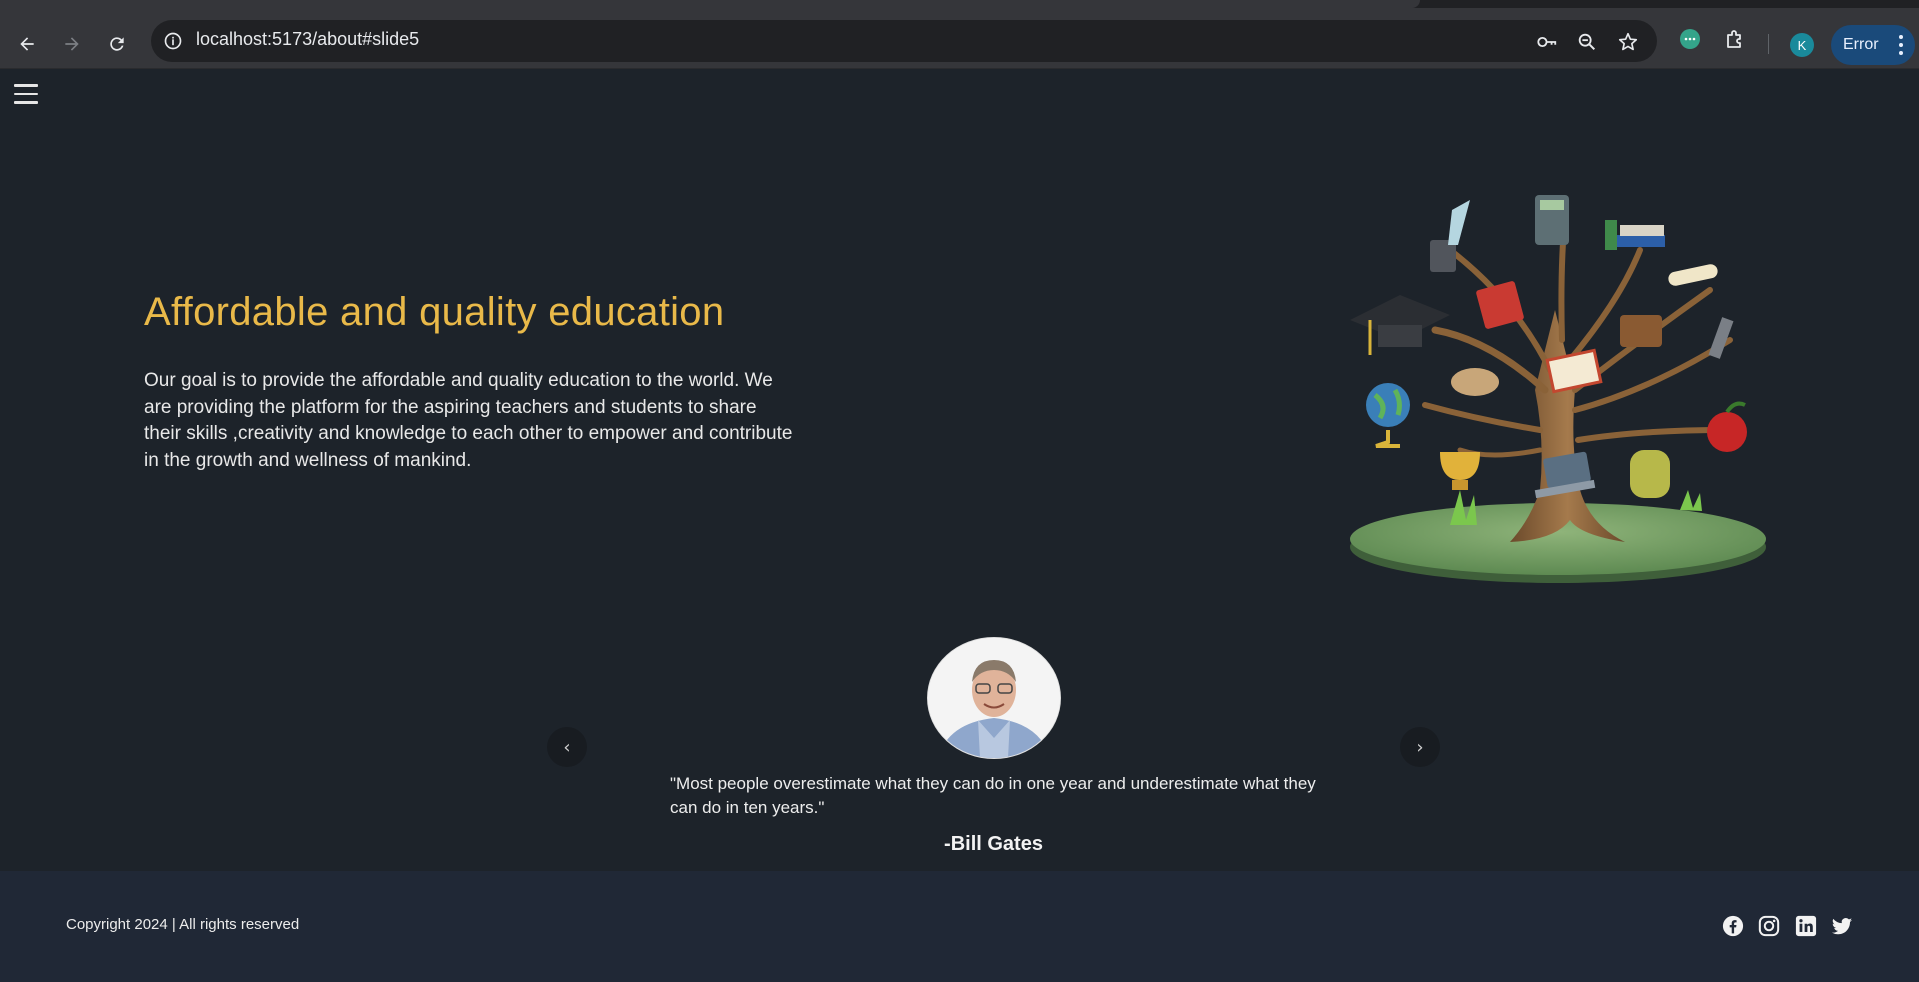  What do you see at coordinates (994, 698) in the screenshot?
I see `author-portrait` at bounding box center [994, 698].